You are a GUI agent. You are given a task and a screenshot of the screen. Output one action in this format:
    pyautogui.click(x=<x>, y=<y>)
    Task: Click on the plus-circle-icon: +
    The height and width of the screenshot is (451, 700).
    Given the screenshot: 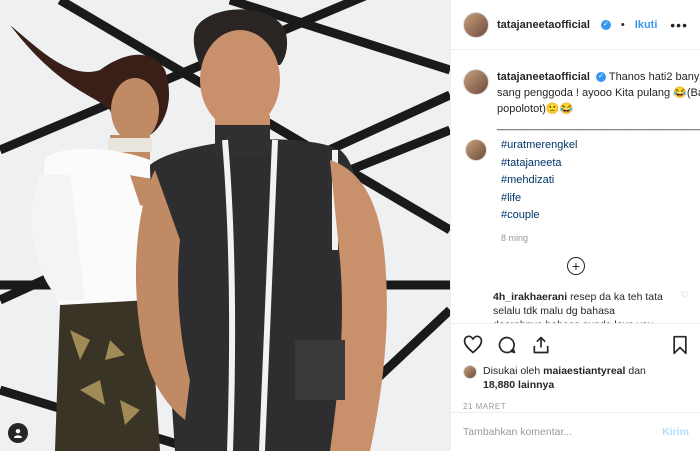 What is the action you would take?
    pyautogui.click(x=576, y=265)
    